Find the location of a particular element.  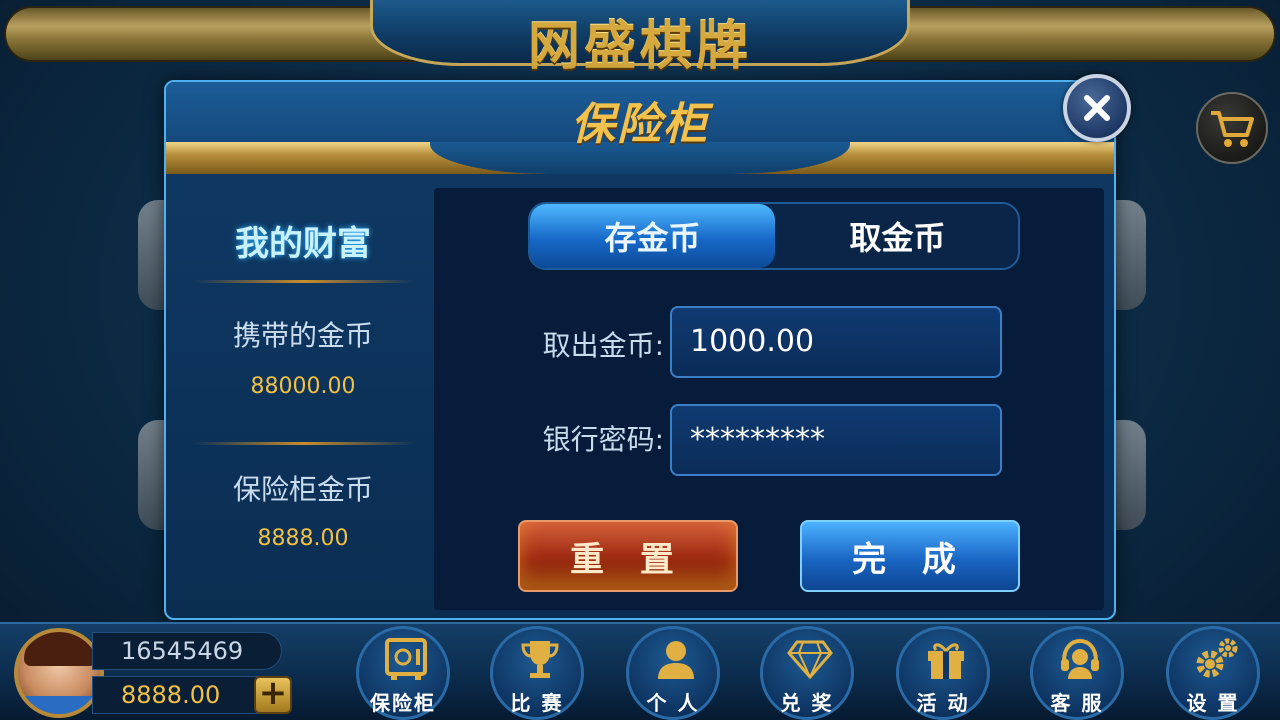

close-button is located at coordinates (1097, 108).